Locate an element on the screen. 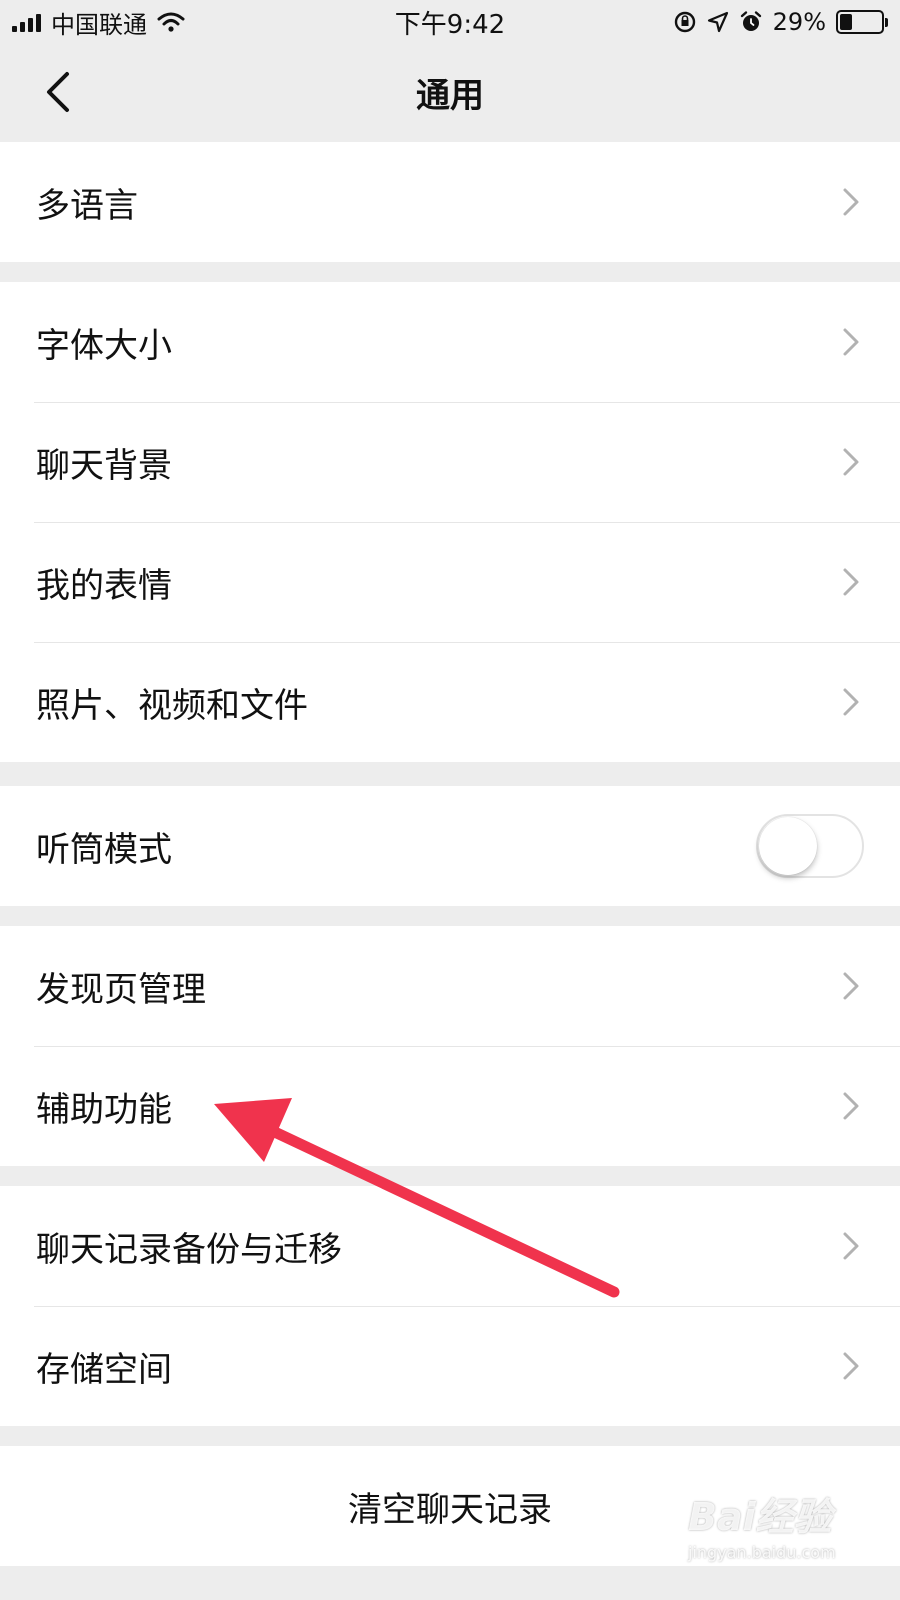  orientation-lock-icon is located at coordinates (684, 22).